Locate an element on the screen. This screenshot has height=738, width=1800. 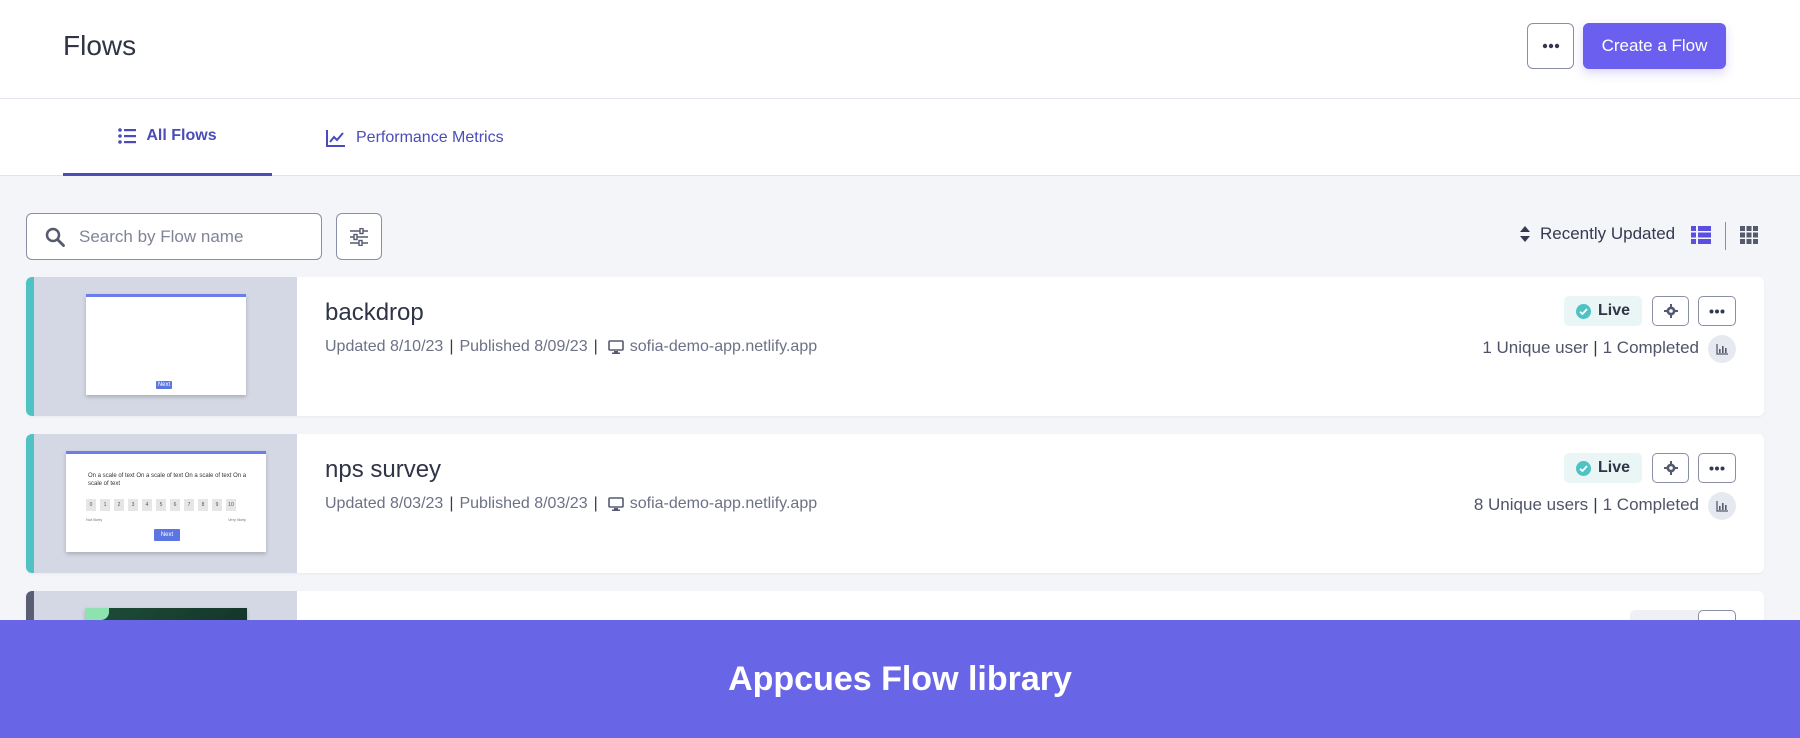
scale-option: 0 is located at coordinates (91, 505).